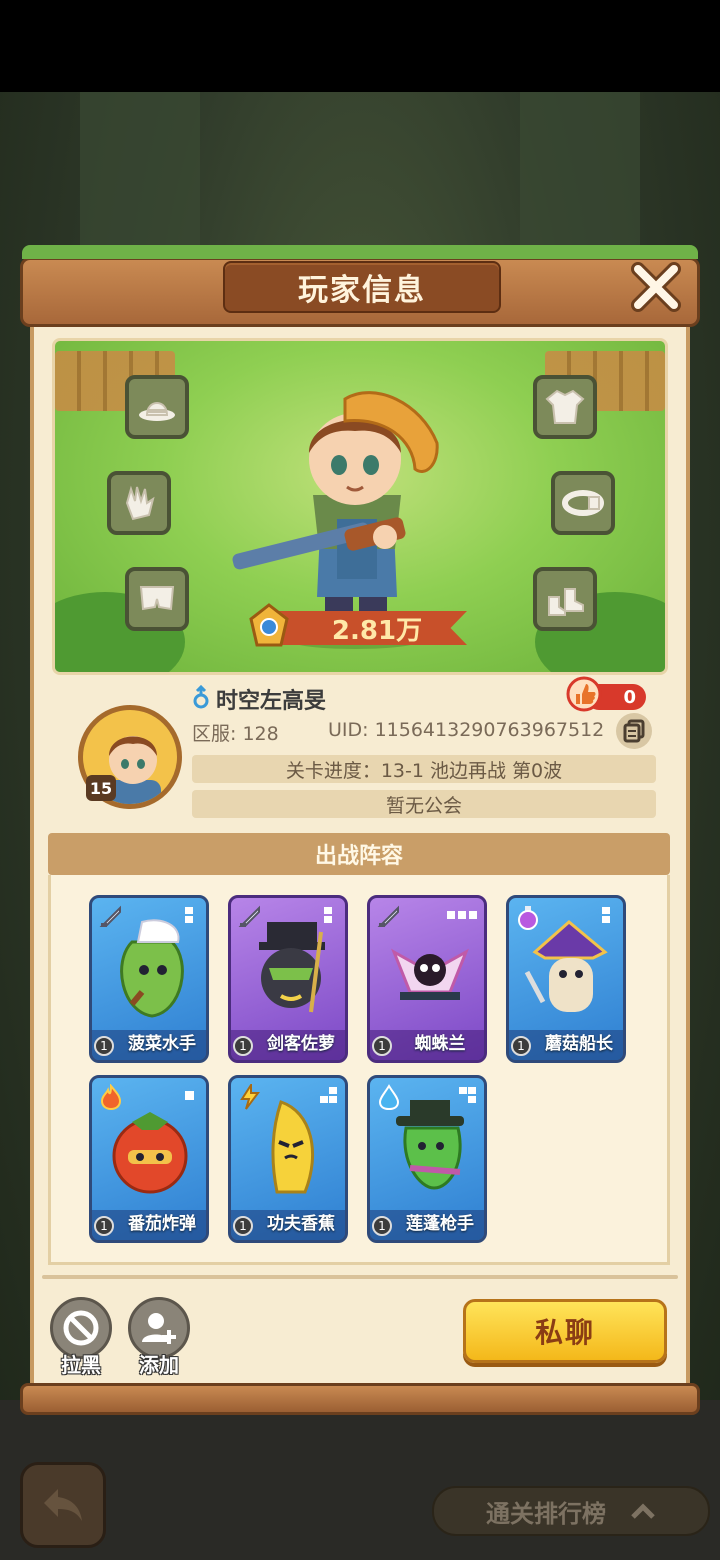 The height and width of the screenshot is (1560, 720). Describe the element at coordinates (301, 1044) in the screenshot. I see `card-name: 剑客佐萝` at that location.